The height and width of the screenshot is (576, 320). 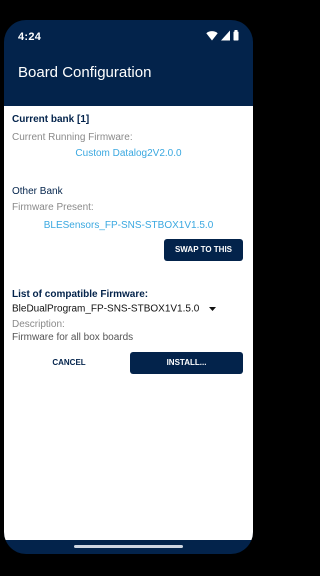 What do you see at coordinates (203, 257) in the screenshot?
I see `swap-bank-button: SWAP TO THIS BANK` at bounding box center [203, 257].